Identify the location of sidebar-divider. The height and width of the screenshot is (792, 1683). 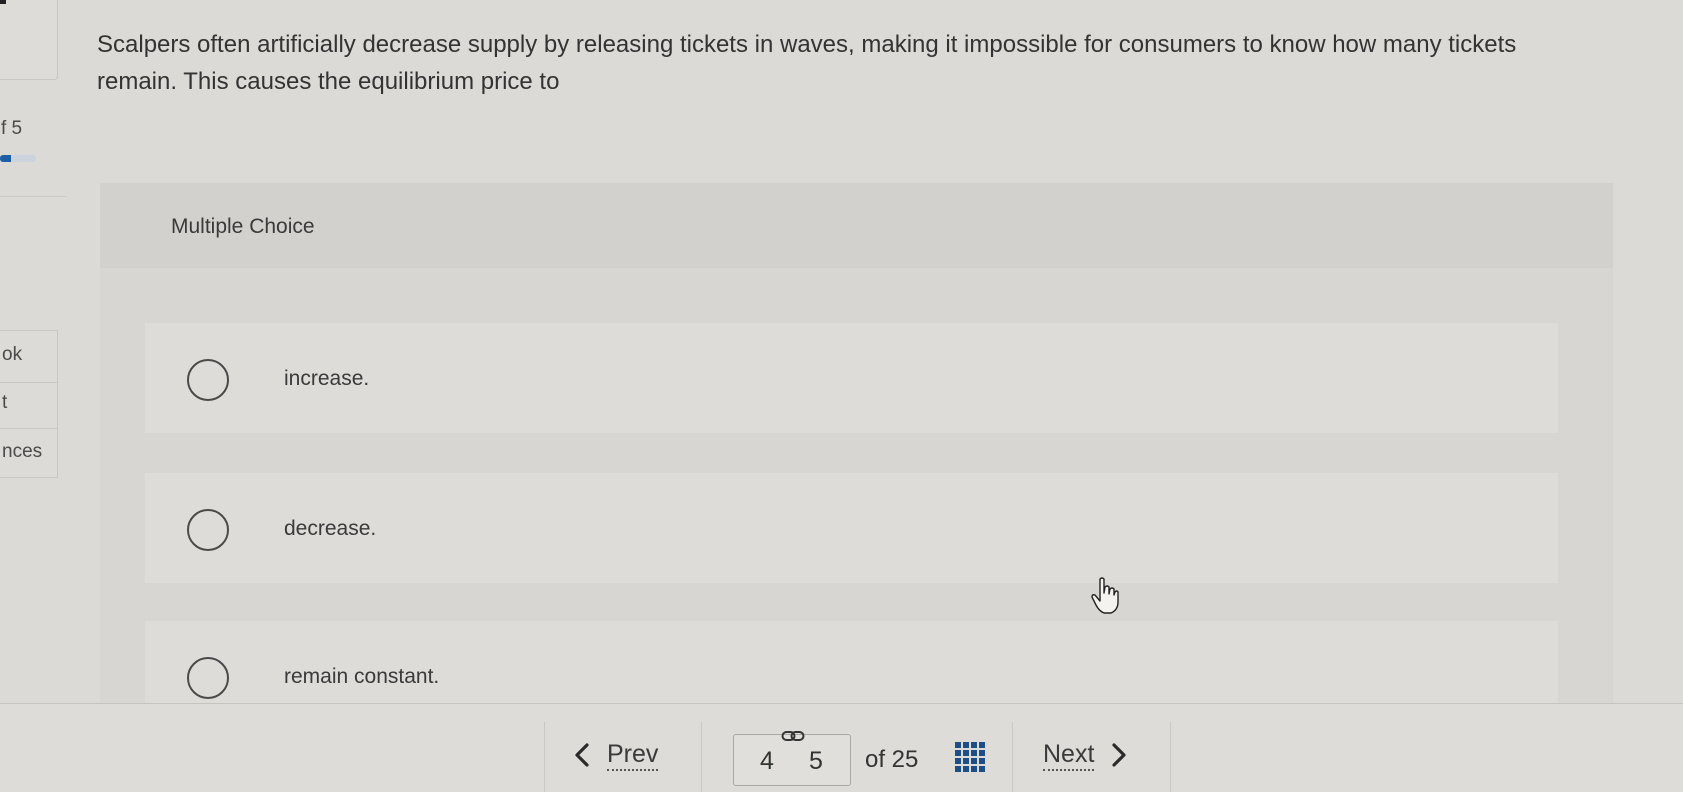
(33, 196).